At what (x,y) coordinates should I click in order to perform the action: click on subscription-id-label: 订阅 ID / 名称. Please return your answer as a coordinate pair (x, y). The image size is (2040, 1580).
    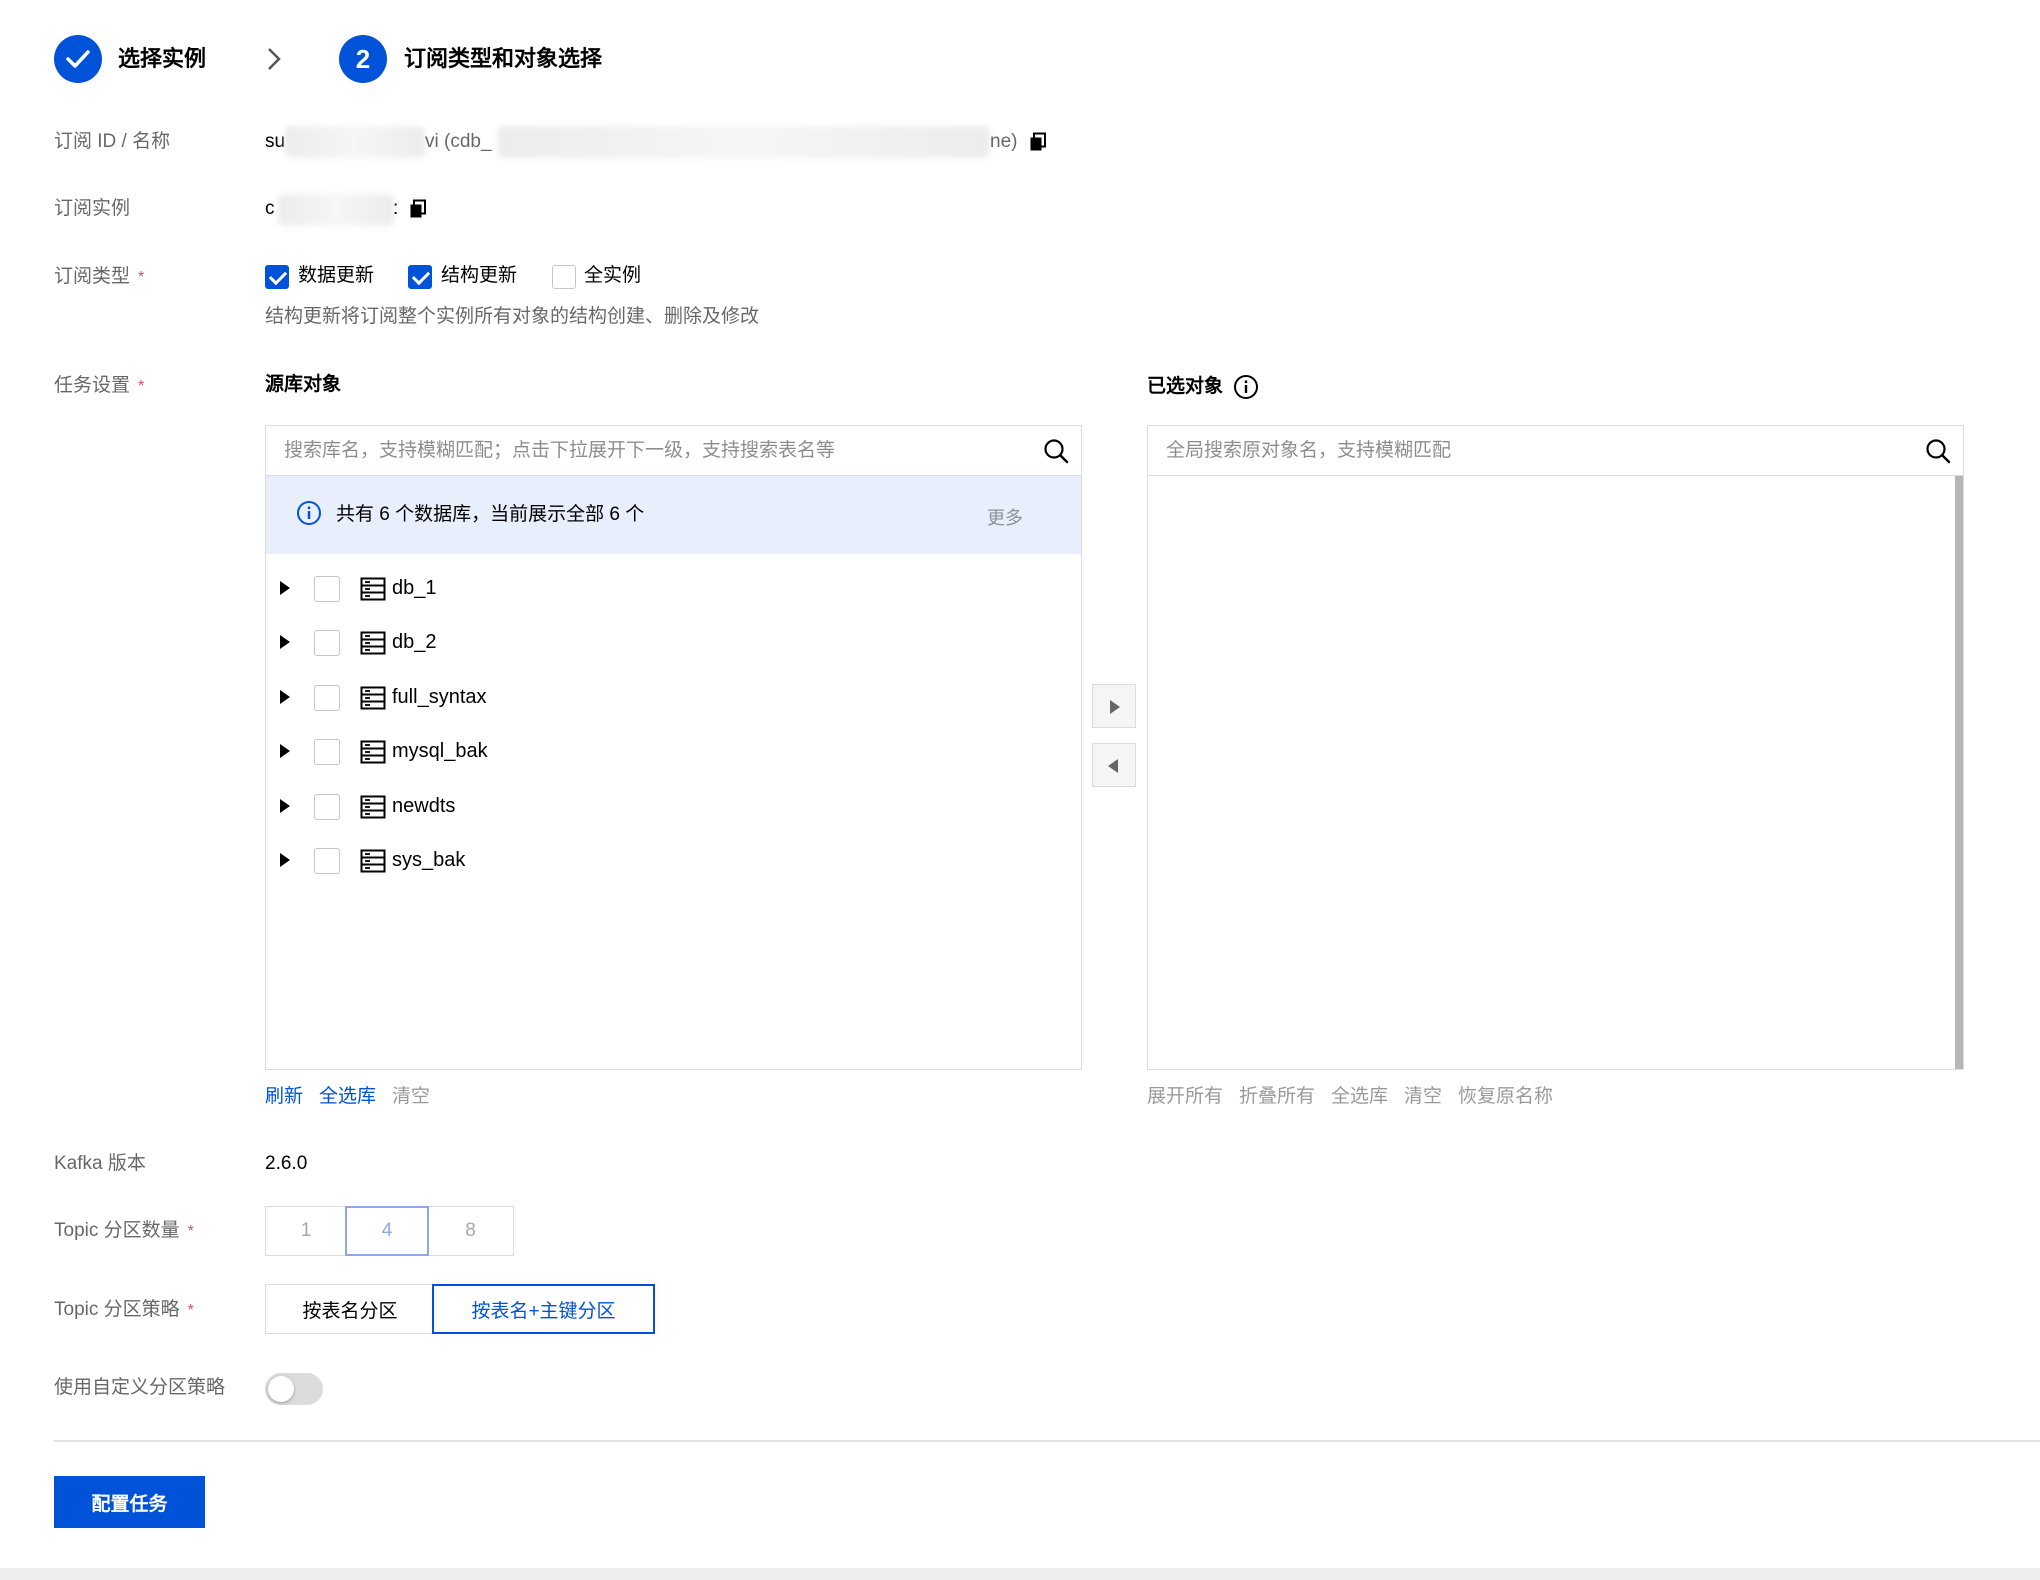
    Looking at the image, I should click on (112, 141).